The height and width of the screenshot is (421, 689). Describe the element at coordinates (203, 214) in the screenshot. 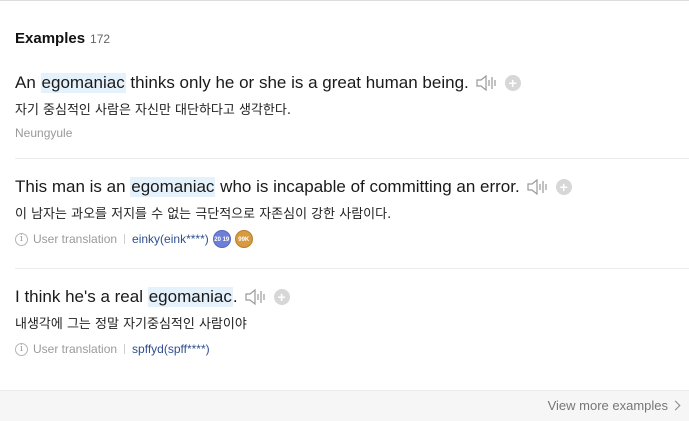

I see `translation-text: 이 남자는 과오를 저지를 수 없는 극단적으로 자존심이 강한 사람이다.` at that location.